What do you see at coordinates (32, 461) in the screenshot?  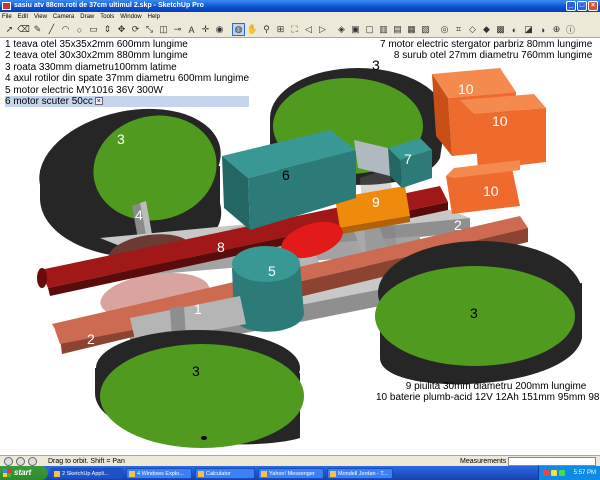 I see `help-icon` at bounding box center [32, 461].